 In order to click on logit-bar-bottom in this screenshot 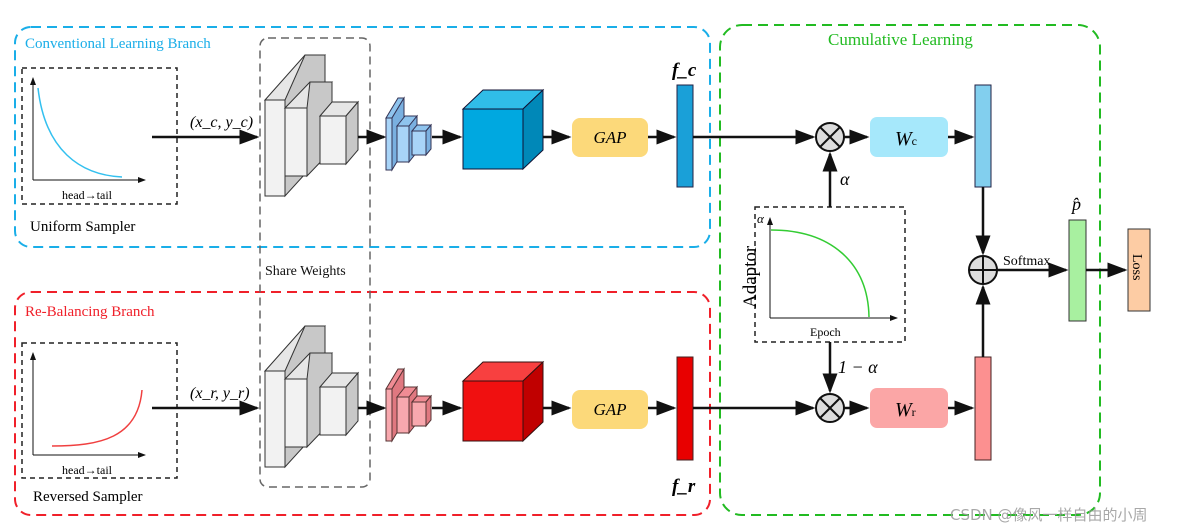, I will do `click(983, 408)`.